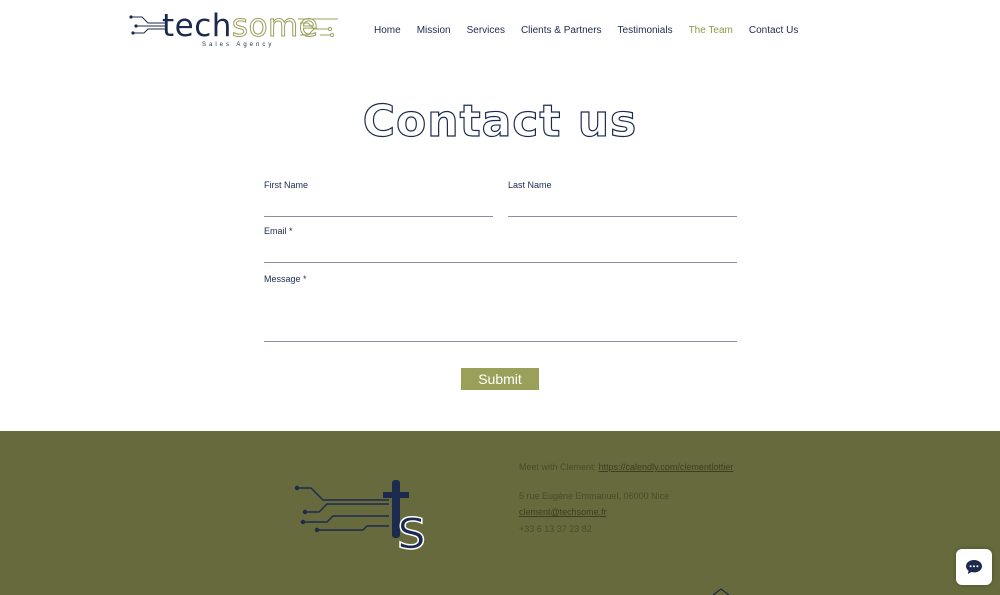 The width and height of the screenshot is (1000, 595). Describe the element at coordinates (555, 529) in the screenshot. I see `footer-phone: +33 6 13 37 23 82` at that location.